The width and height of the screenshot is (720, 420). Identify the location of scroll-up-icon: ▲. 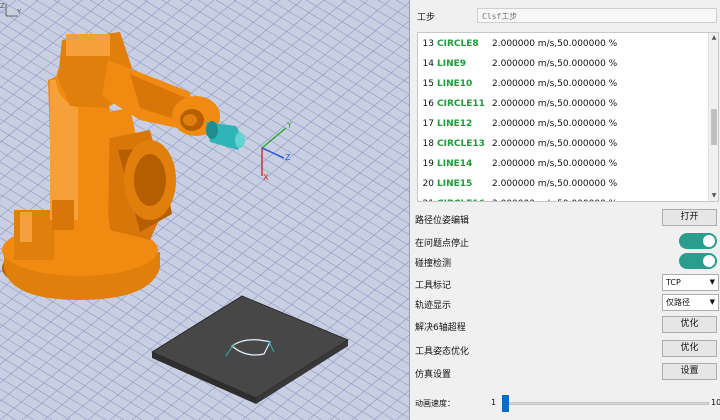
(714, 38).